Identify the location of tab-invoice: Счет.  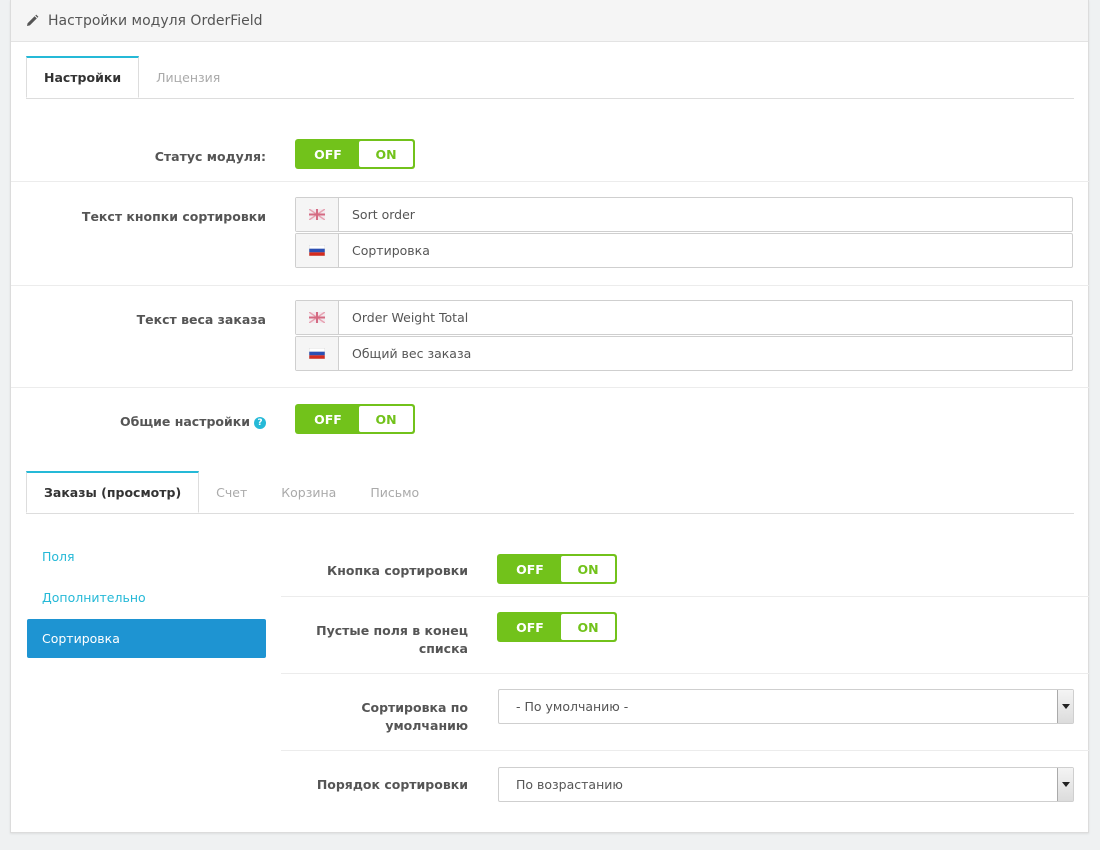
(231, 492).